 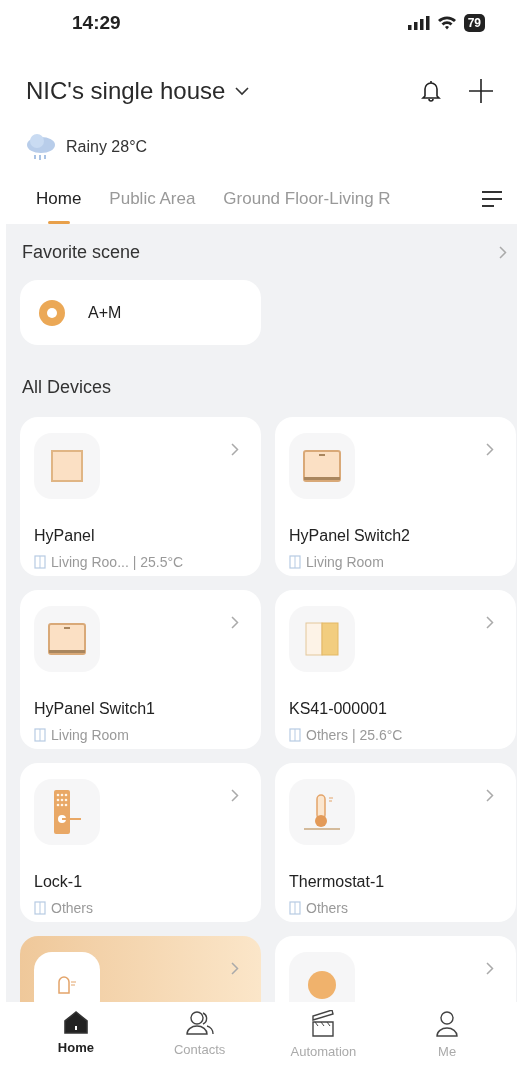 What do you see at coordinates (446, 22) in the screenshot?
I see `wifi-icon` at bounding box center [446, 22].